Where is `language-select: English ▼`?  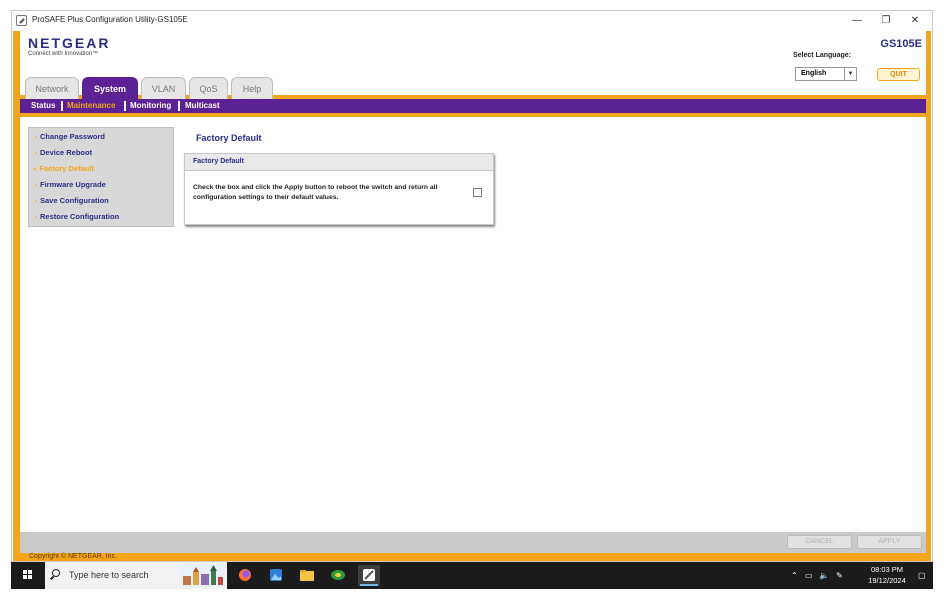
language-select: English ▼ is located at coordinates (826, 74).